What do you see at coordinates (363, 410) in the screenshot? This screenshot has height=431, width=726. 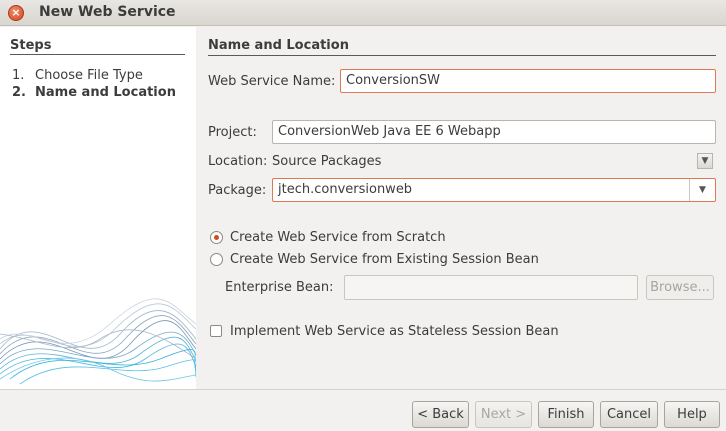 I see `wizard-footer: < Back Next > Finish Cancel Help` at bounding box center [363, 410].